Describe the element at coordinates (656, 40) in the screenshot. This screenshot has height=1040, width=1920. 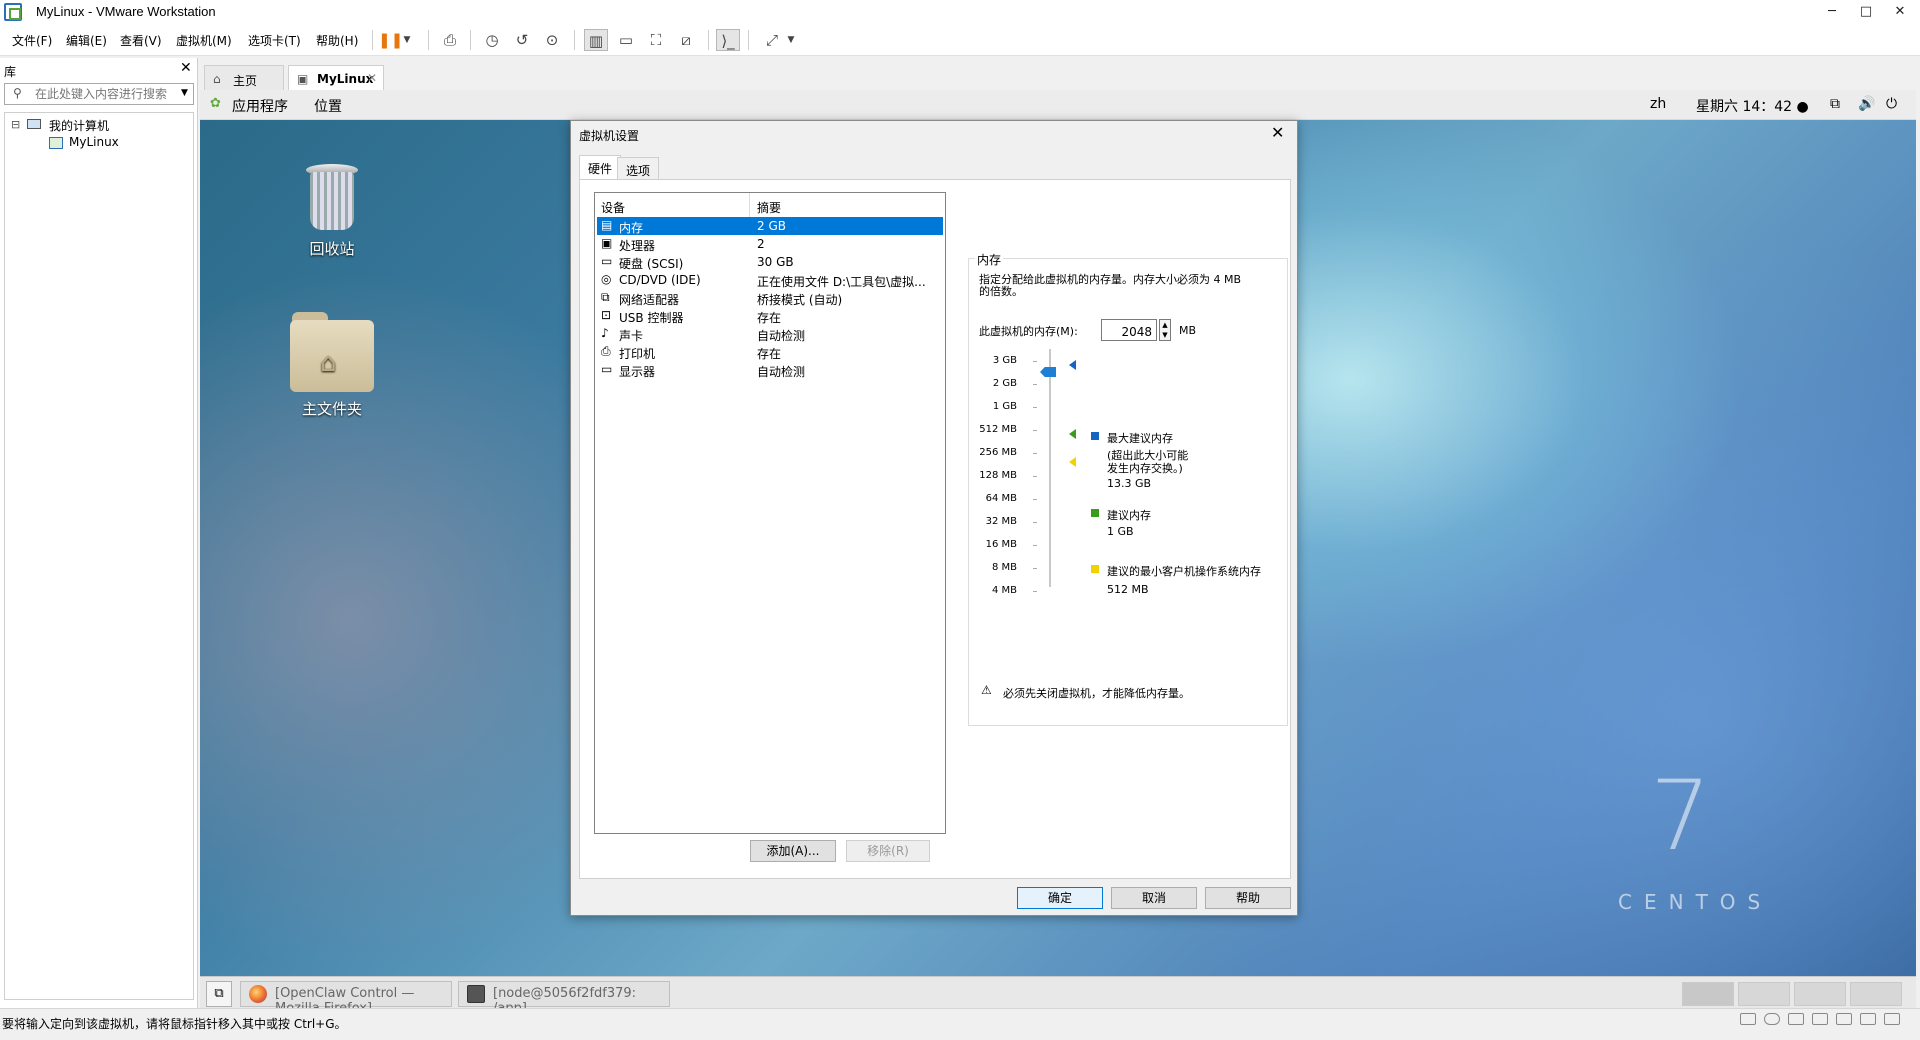
I see `fullscreen-icon: ⛶` at that location.